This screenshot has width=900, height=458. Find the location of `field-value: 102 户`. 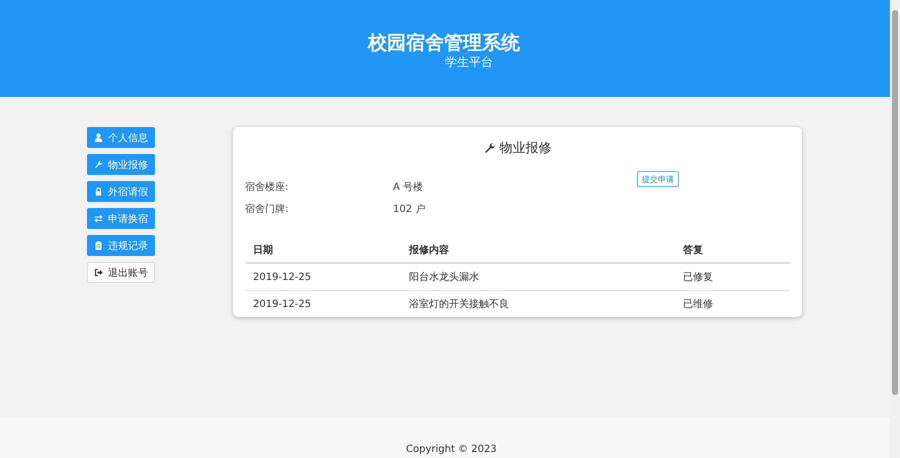

field-value: 102 户 is located at coordinates (409, 209).